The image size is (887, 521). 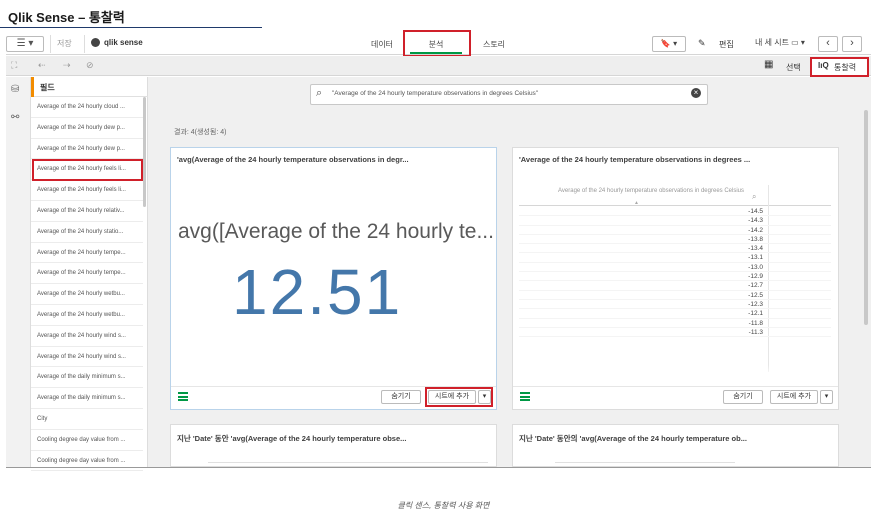 What do you see at coordinates (67, 65) in the screenshot?
I see `step-forward-icon: ⇢` at bounding box center [67, 65].